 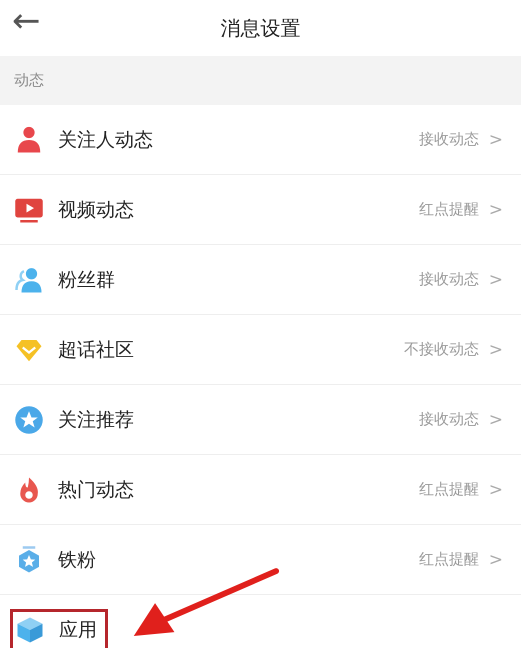 What do you see at coordinates (78, 630) in the screenshot?
I see `setting-label: 应用` at bounding box center [78, 630].